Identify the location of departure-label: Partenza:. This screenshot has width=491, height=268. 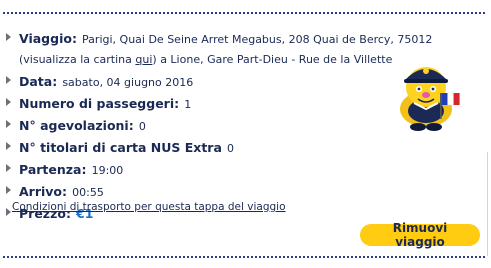
(53, 169).